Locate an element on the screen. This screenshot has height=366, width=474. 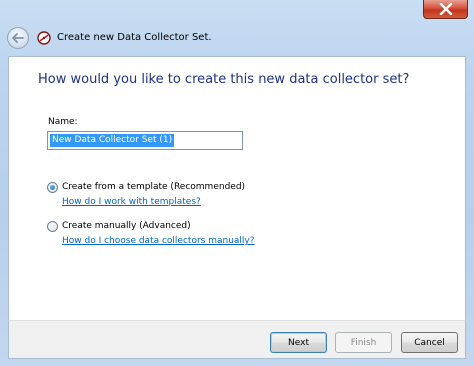
template-option-label: Create from a template (Recommended) is located at coordinates (153, 187).